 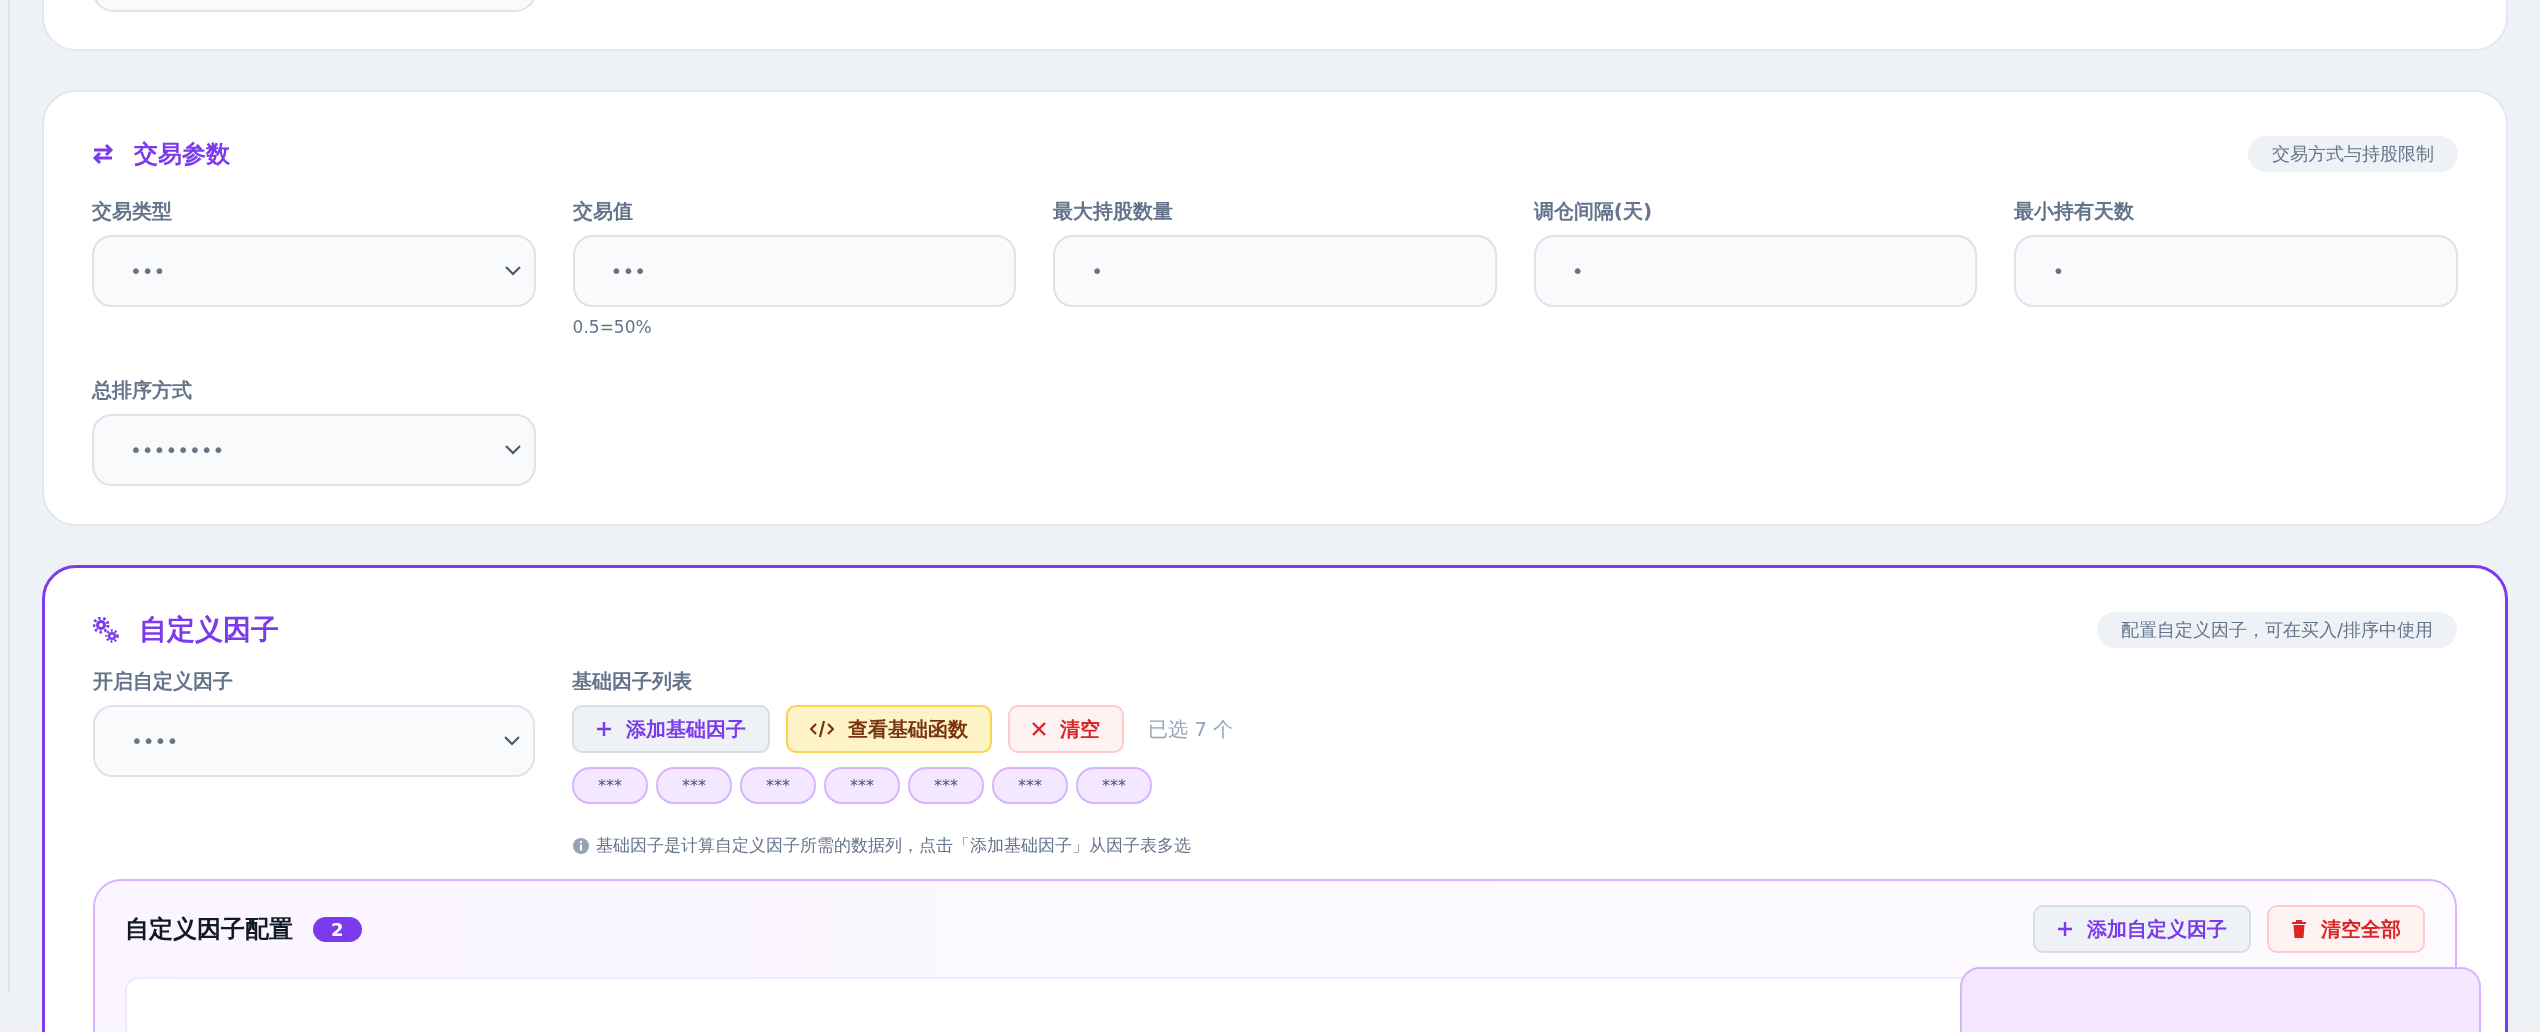 What do you see at coordinates (337, 929) in the screenshot?
I see `count-badge: 2` at bounding box center [337, 929].